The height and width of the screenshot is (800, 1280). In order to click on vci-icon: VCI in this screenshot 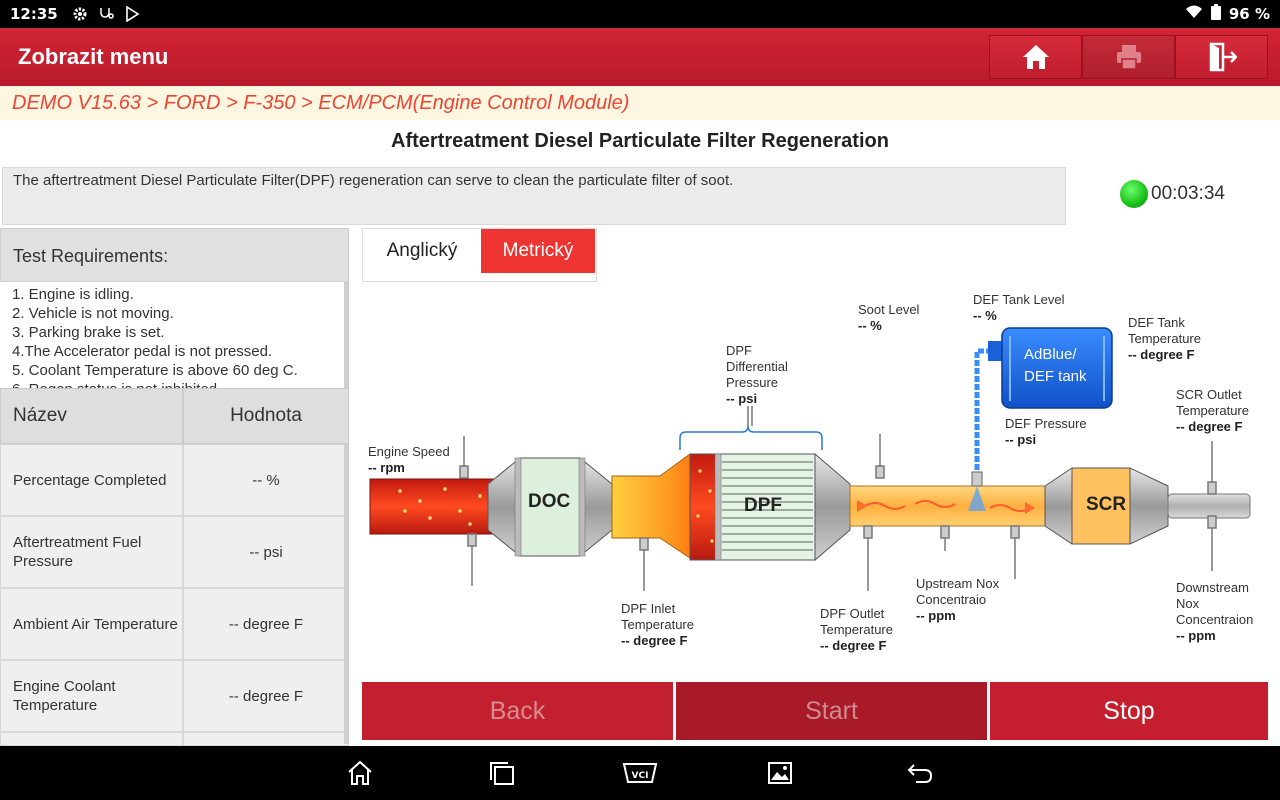, I will do `click(640, 773)`.